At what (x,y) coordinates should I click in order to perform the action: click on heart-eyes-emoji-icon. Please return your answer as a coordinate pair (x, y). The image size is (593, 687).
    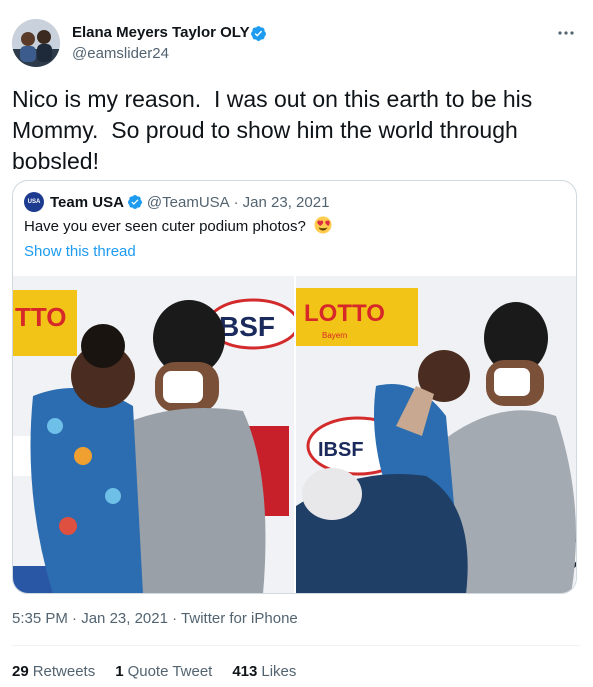
    Looking at the image, I should click on (323, 225).